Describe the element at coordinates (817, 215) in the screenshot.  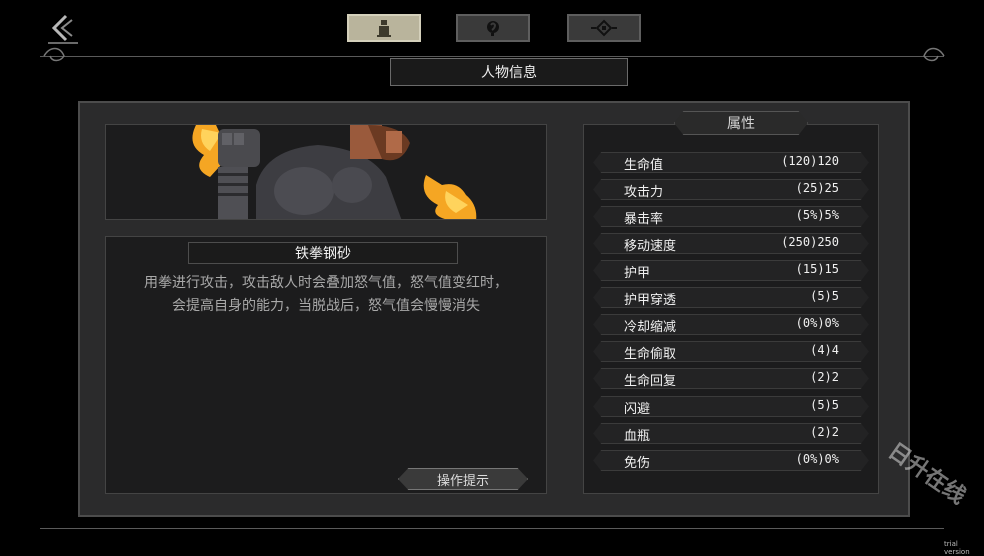
I see `attribute-value: (5%)5%` at that location.